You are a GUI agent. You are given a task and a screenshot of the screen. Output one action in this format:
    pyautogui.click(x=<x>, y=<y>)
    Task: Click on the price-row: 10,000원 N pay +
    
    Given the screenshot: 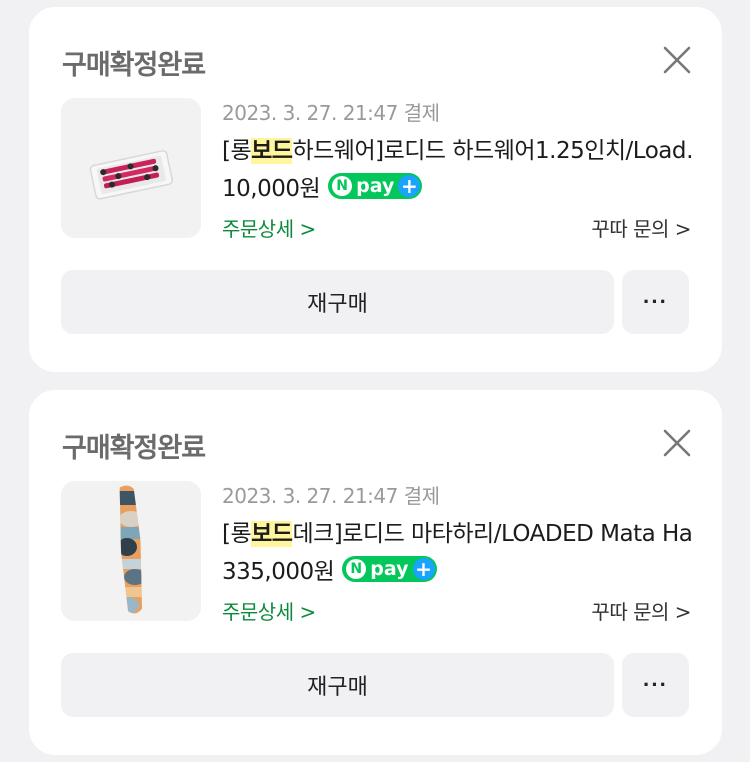 What is the action you would take?
    pyautogui.click(x=322, y=186)
    